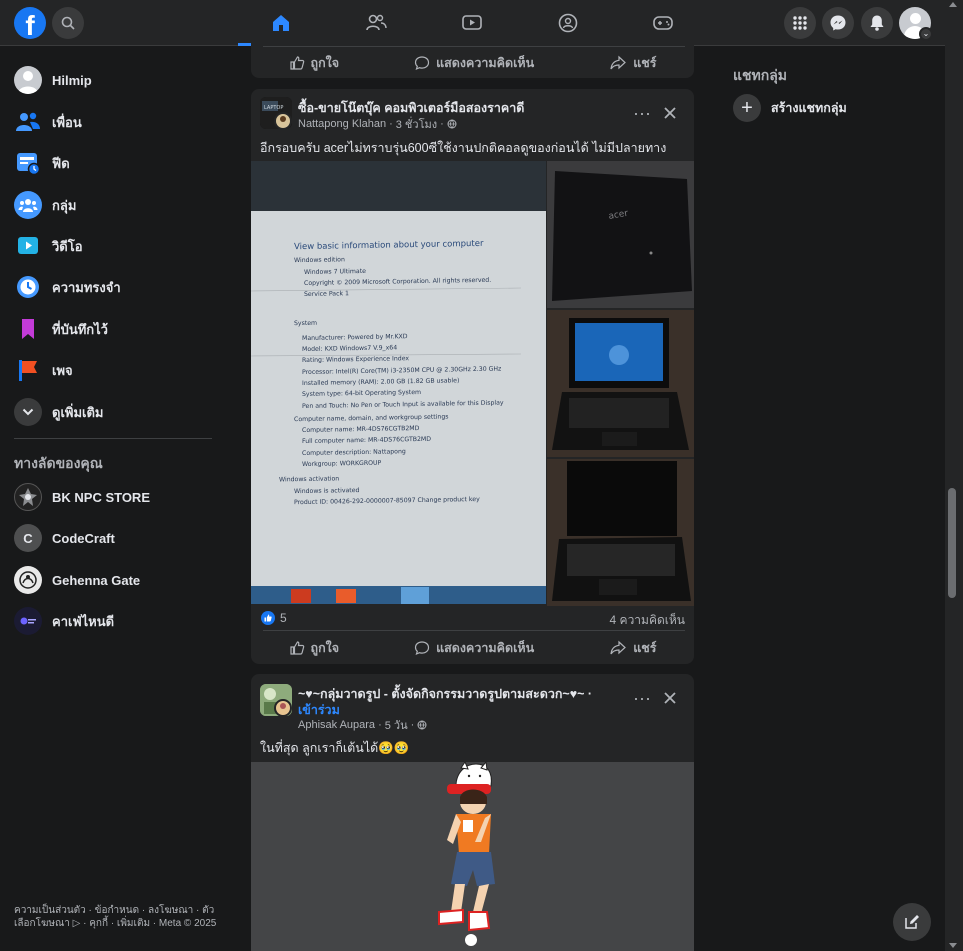 This screenshot has width=963, height=951. Describe the element at coordinates (376, 22) in the screenshot. I see `friends-icon` at that location.